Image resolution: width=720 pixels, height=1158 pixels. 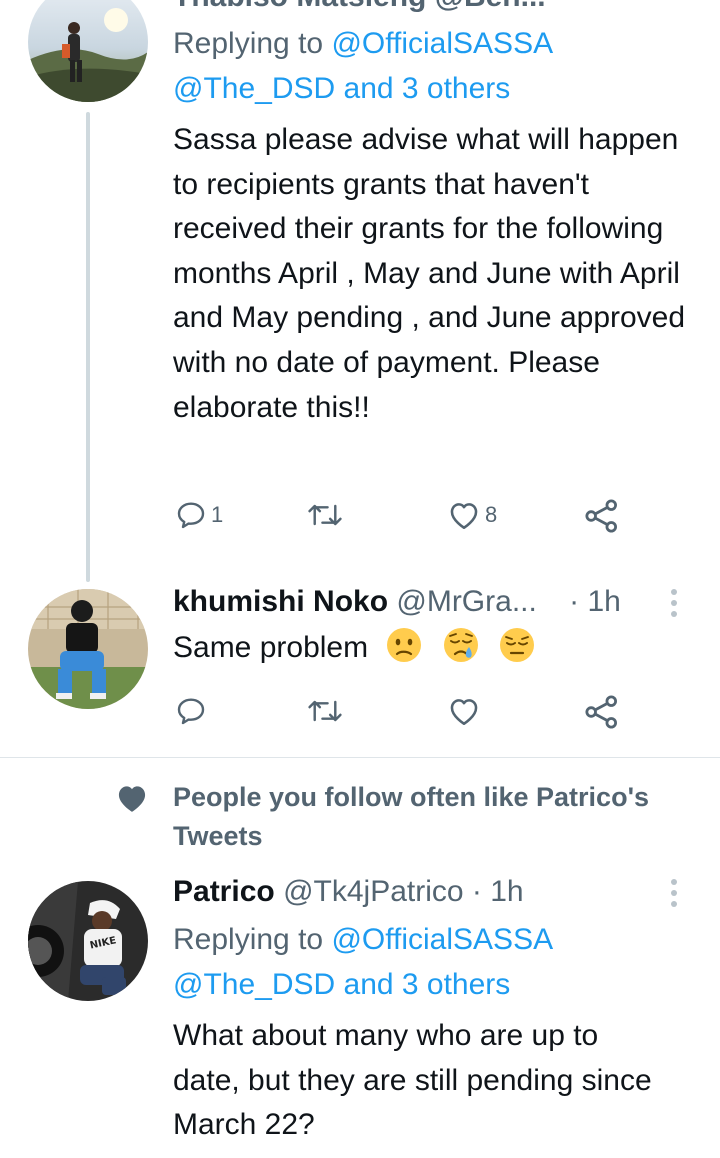 What do you see at coordinates (271, 647) in the screenshot?
I see `tweet2-text: Same problem` at bounding box center [271, 647].